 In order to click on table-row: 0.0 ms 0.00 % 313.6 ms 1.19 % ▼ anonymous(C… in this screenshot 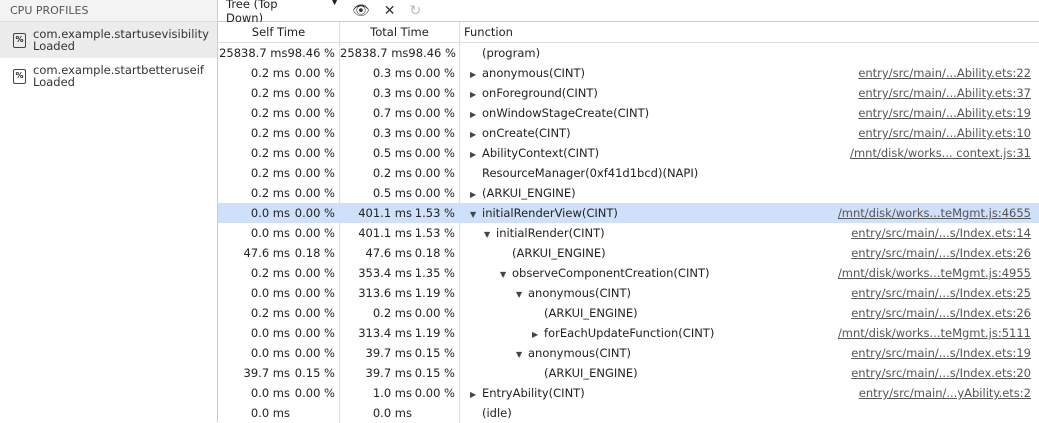, I will do `click(628, 293)`.